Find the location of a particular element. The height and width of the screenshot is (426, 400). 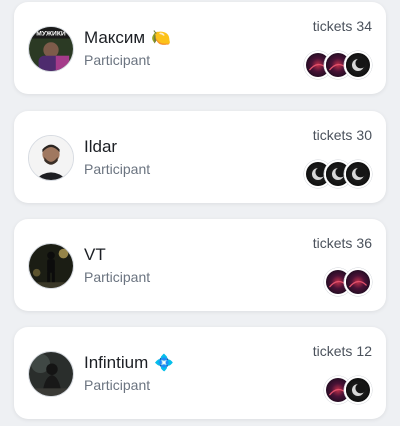

nebula-nft-icon is located at coordinates (358, 282).